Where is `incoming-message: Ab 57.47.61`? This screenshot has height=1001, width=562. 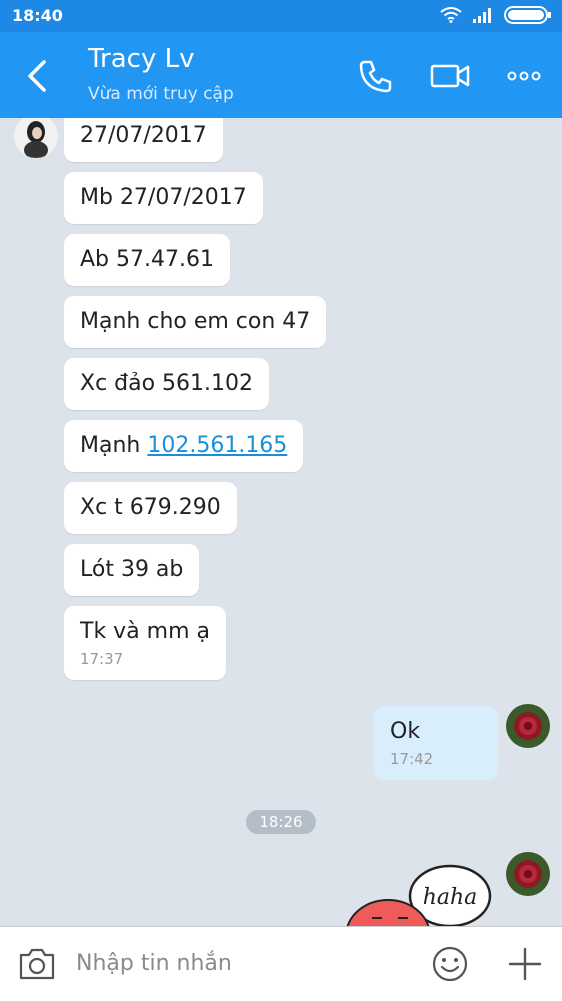
incoming-message: Ab 57.47.61 is located at coordinates (147, 260).